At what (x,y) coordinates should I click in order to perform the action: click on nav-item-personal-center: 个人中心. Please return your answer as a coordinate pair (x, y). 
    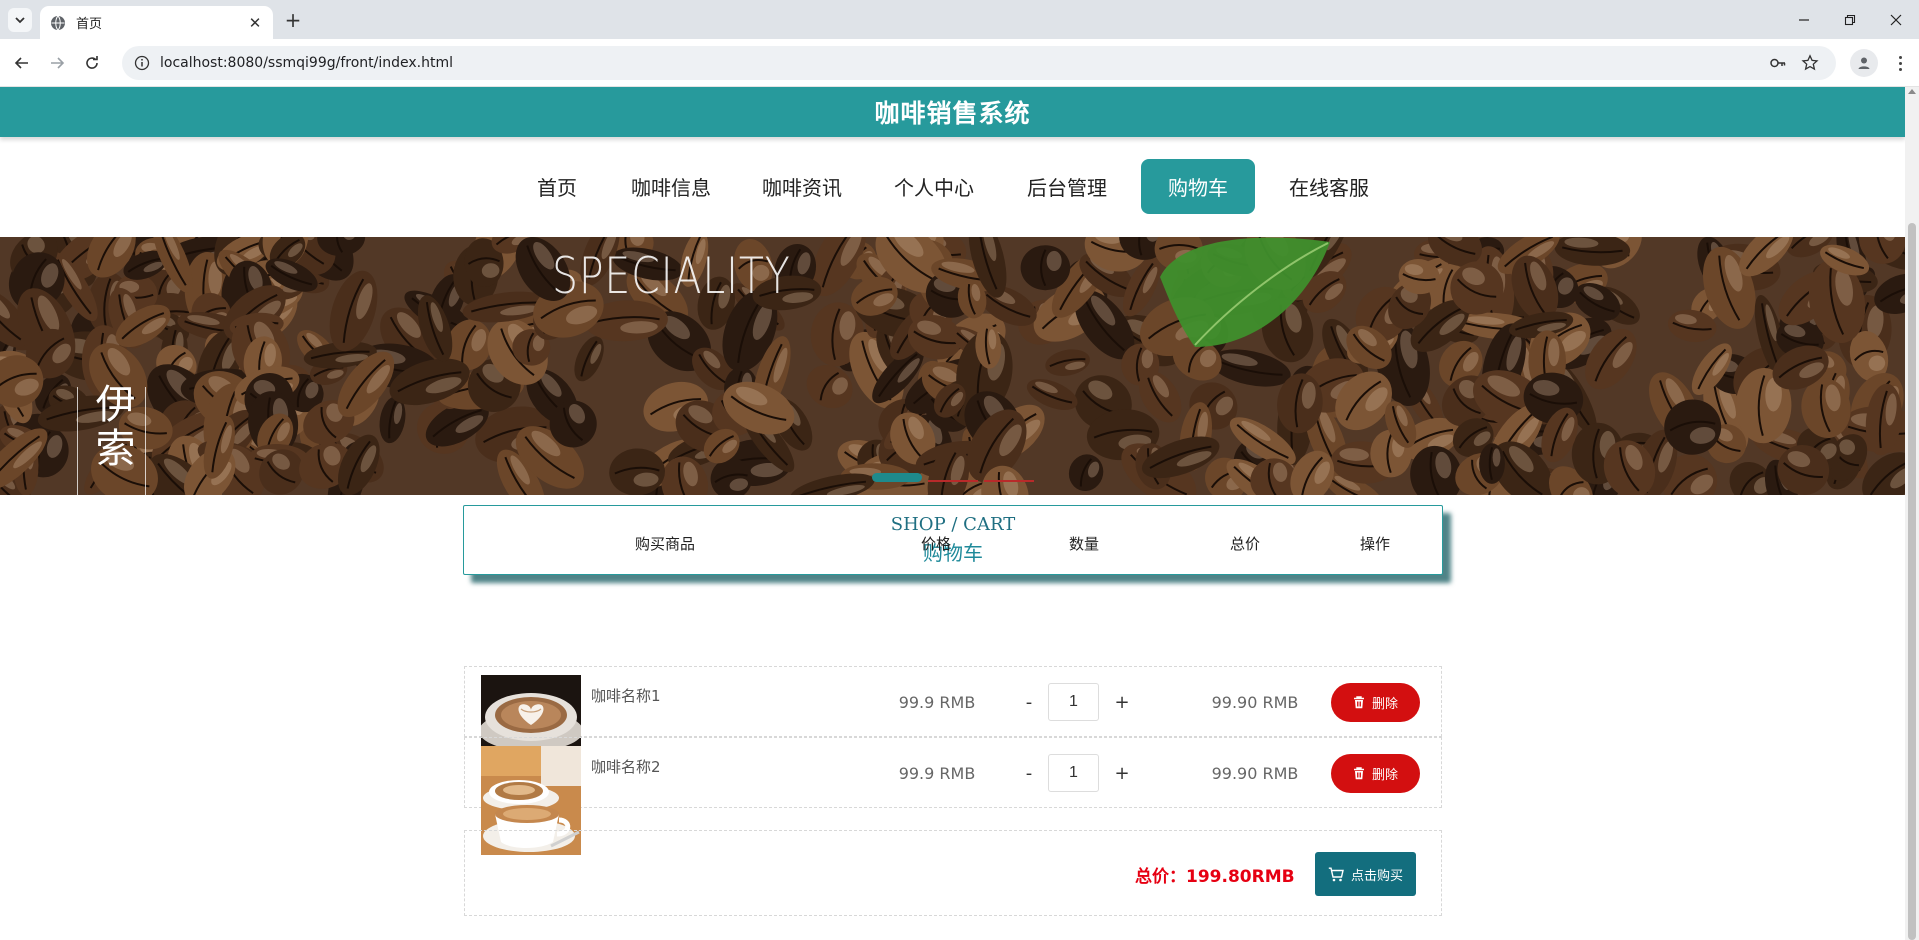
    Looking at the image, I should click on (934, 186).